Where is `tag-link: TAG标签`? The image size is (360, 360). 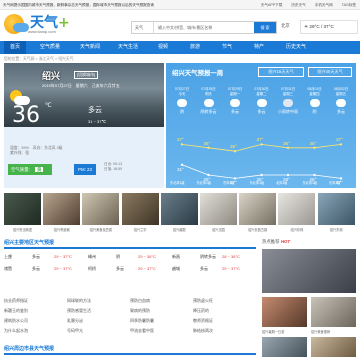 tag-link: TAG标签 is located at coordinates (349, 5).